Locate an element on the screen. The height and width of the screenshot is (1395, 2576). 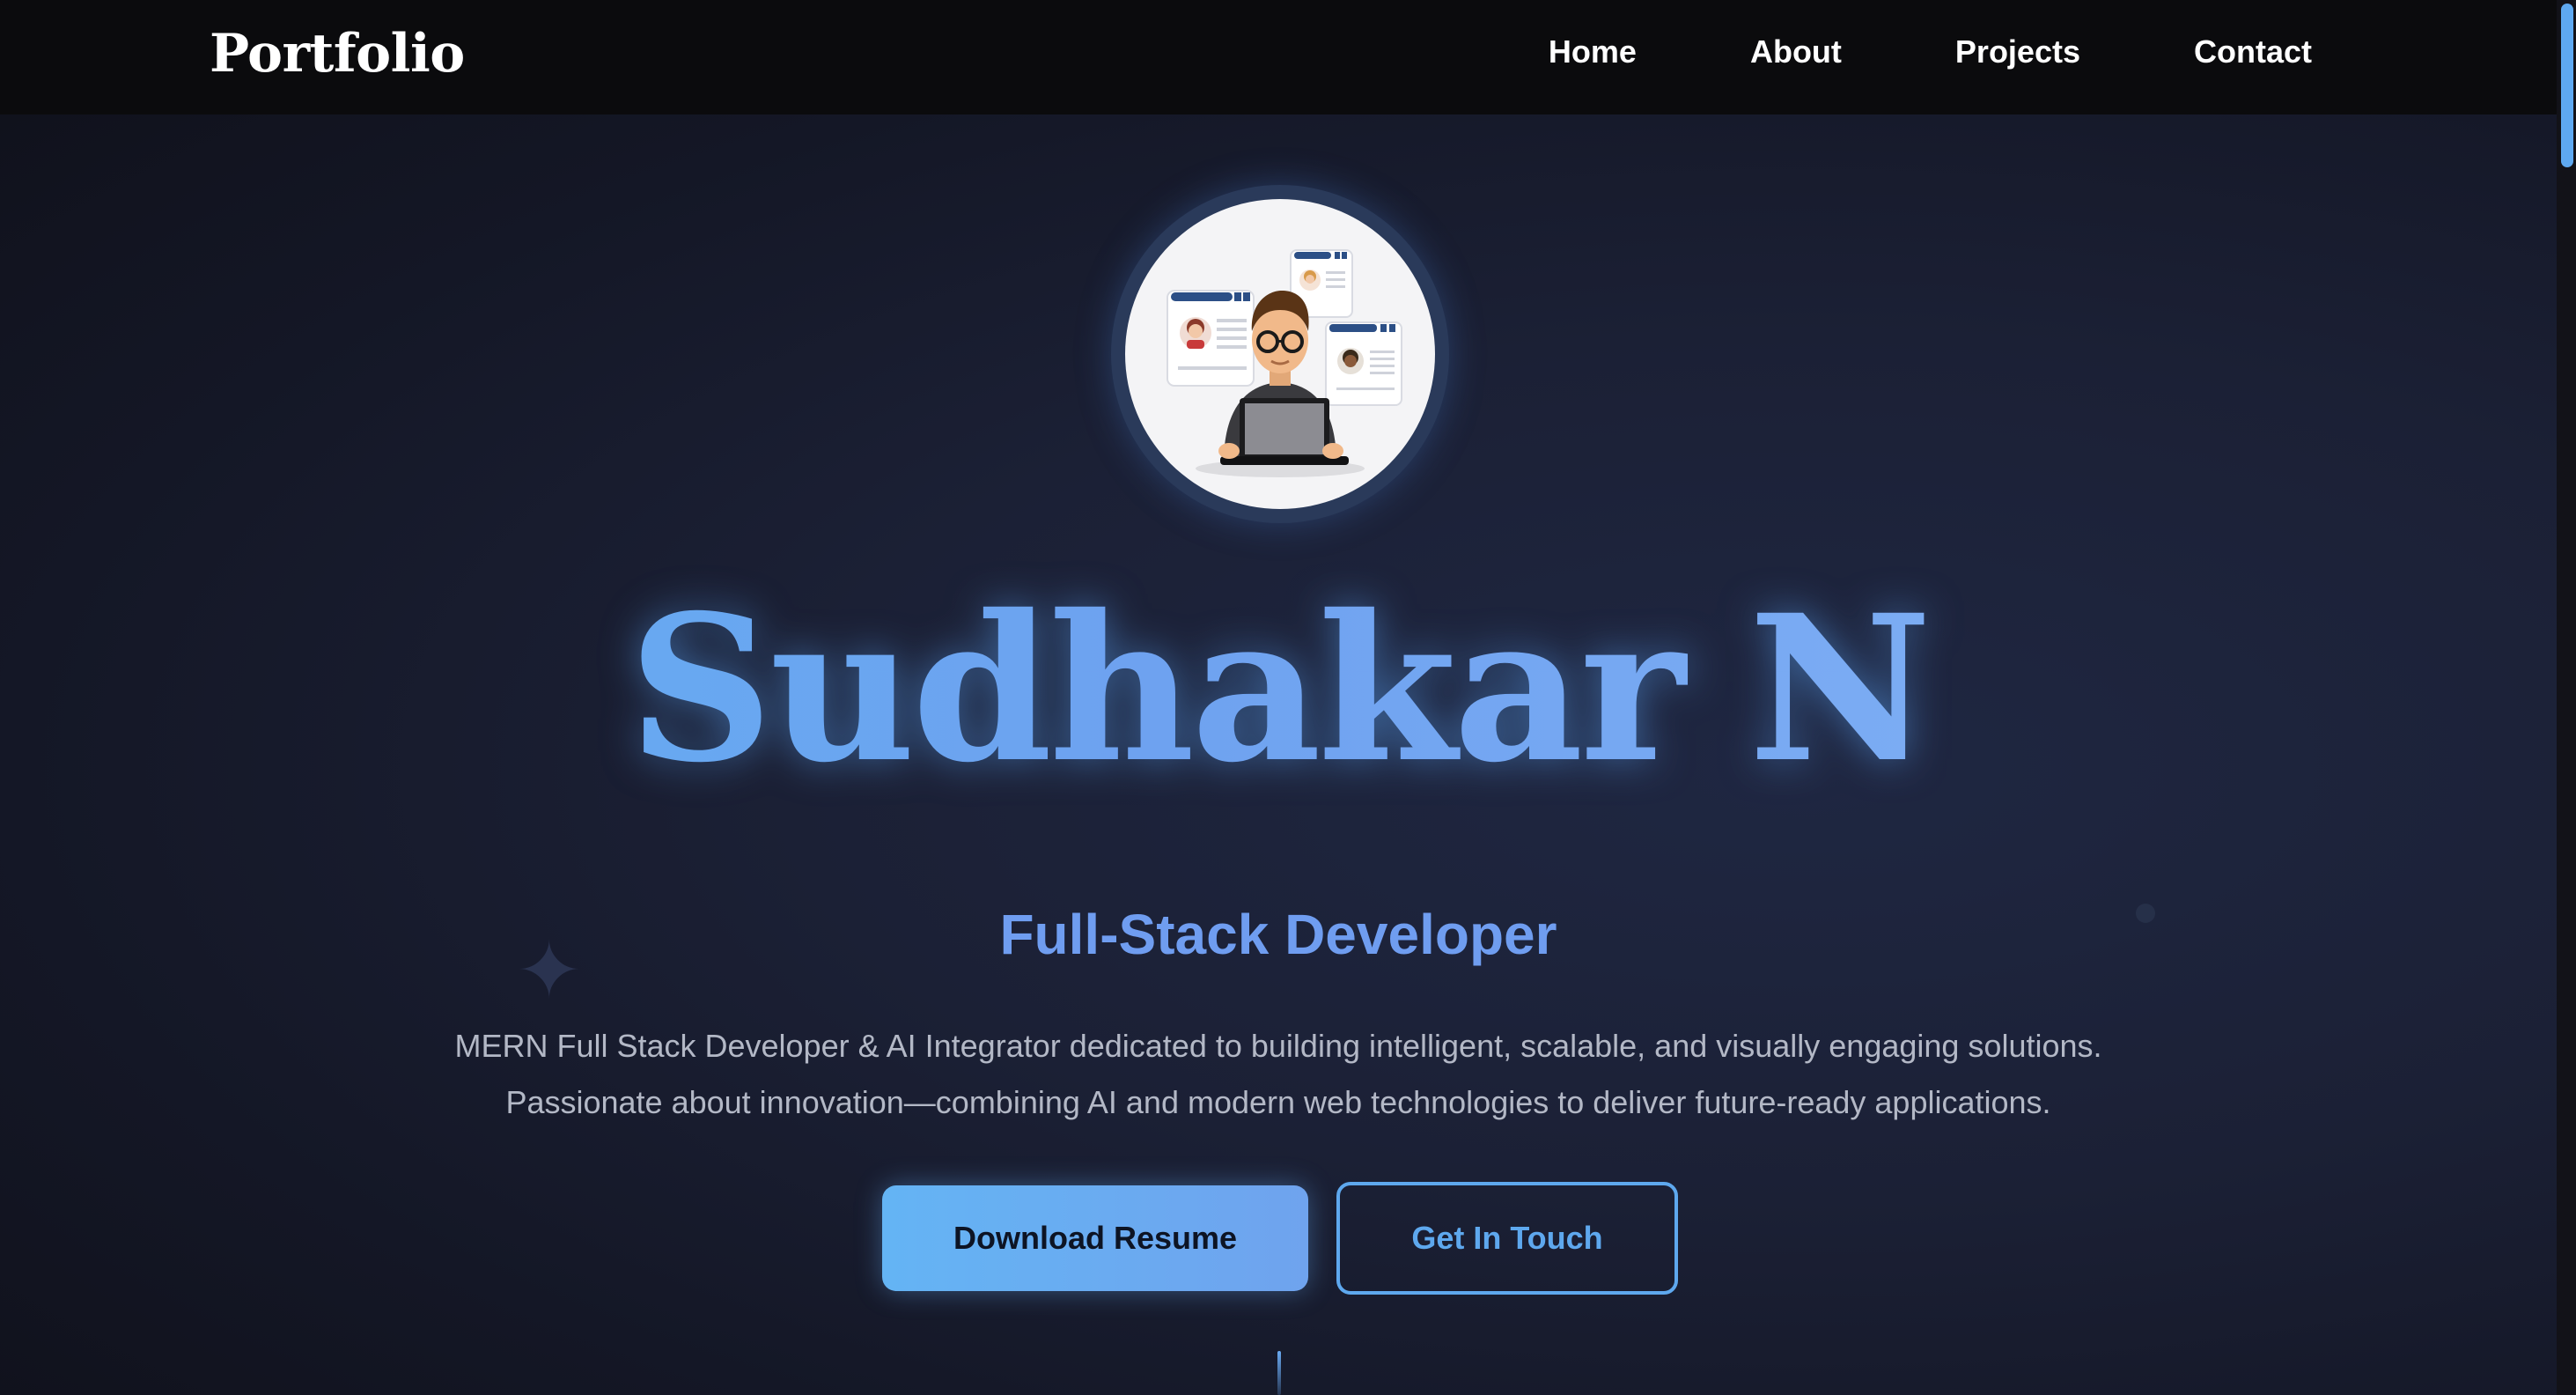
nav-projects-link: Projects is located at coordinates (2018, 51).